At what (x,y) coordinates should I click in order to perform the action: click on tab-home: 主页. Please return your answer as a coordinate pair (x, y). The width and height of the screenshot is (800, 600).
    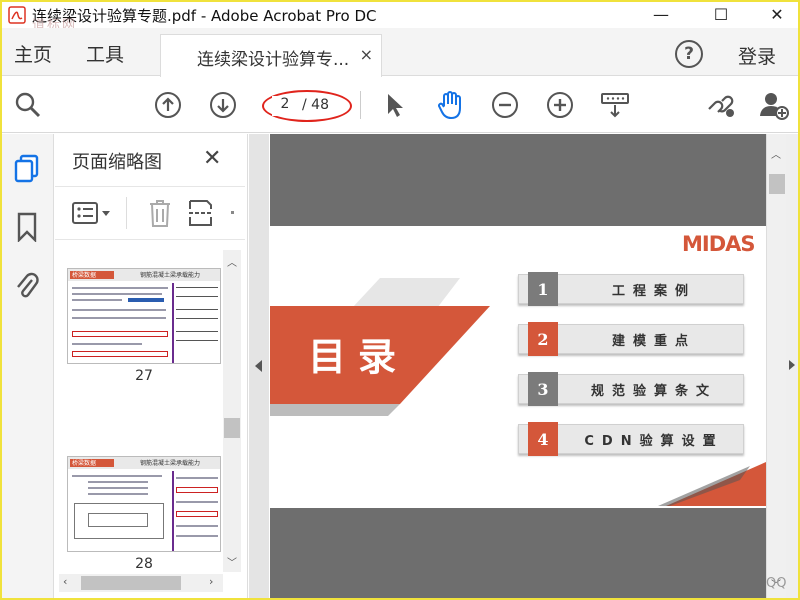
    Looking at the image, I should click on (33, 53).